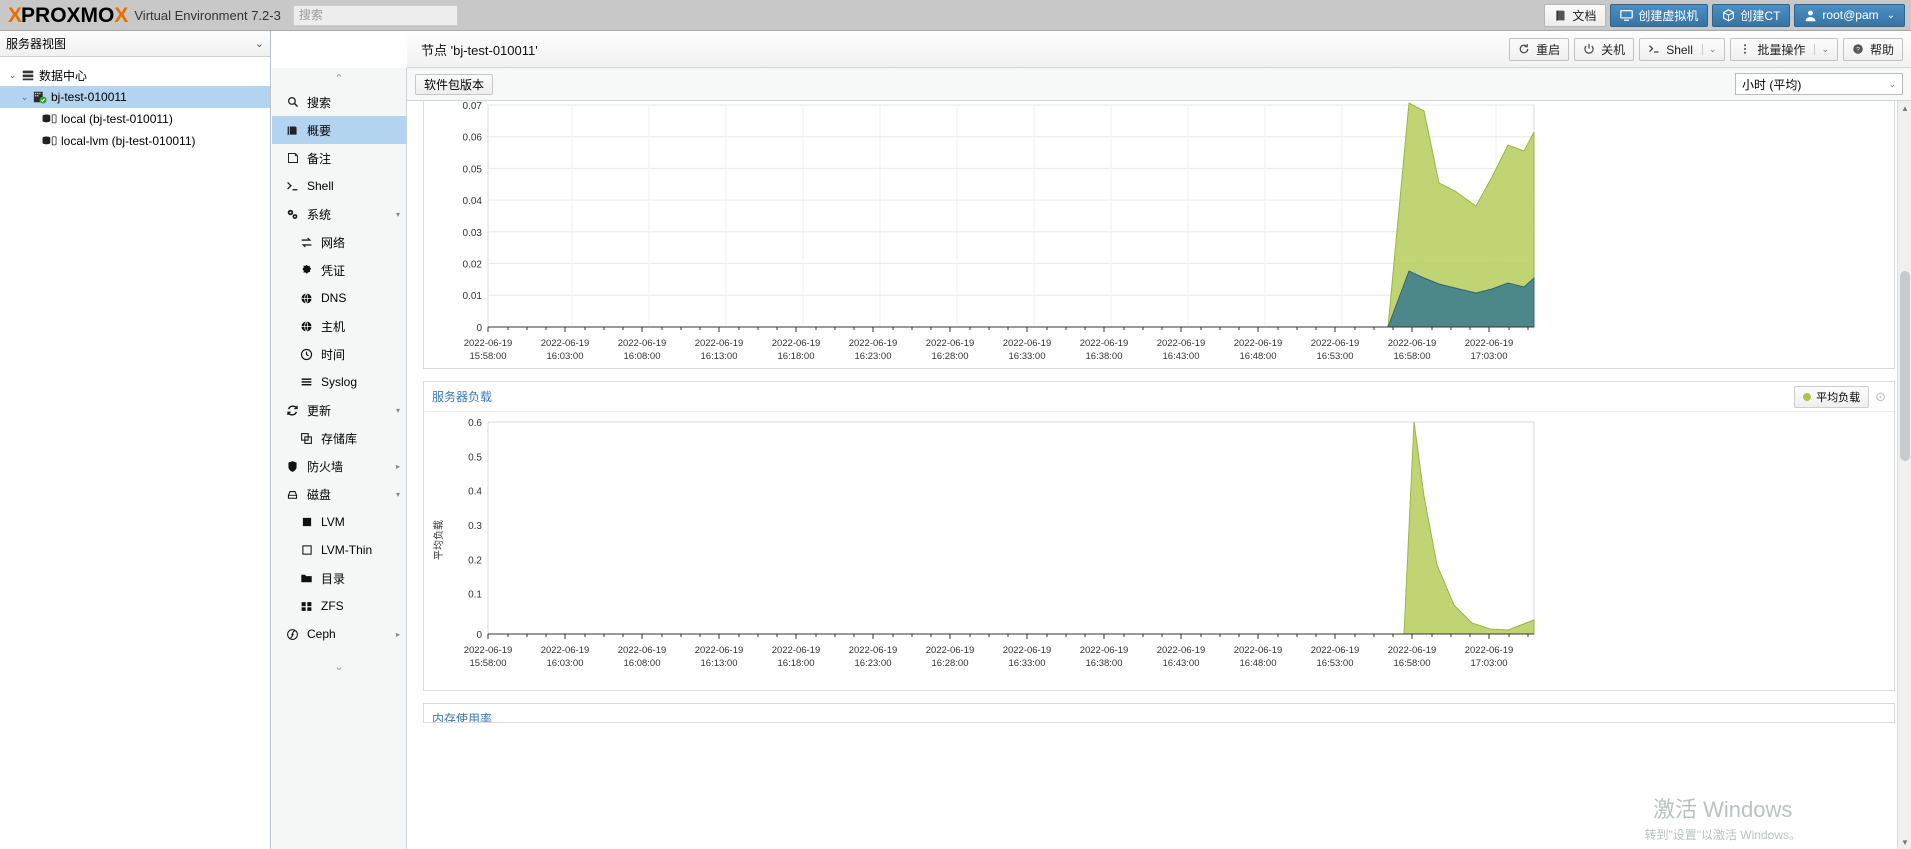 This screenshot has width=1911, height=849. Describe the element at coordinates (642, 663) in the screenshot. I see `x-tick-label: 16:08:00` at that location.